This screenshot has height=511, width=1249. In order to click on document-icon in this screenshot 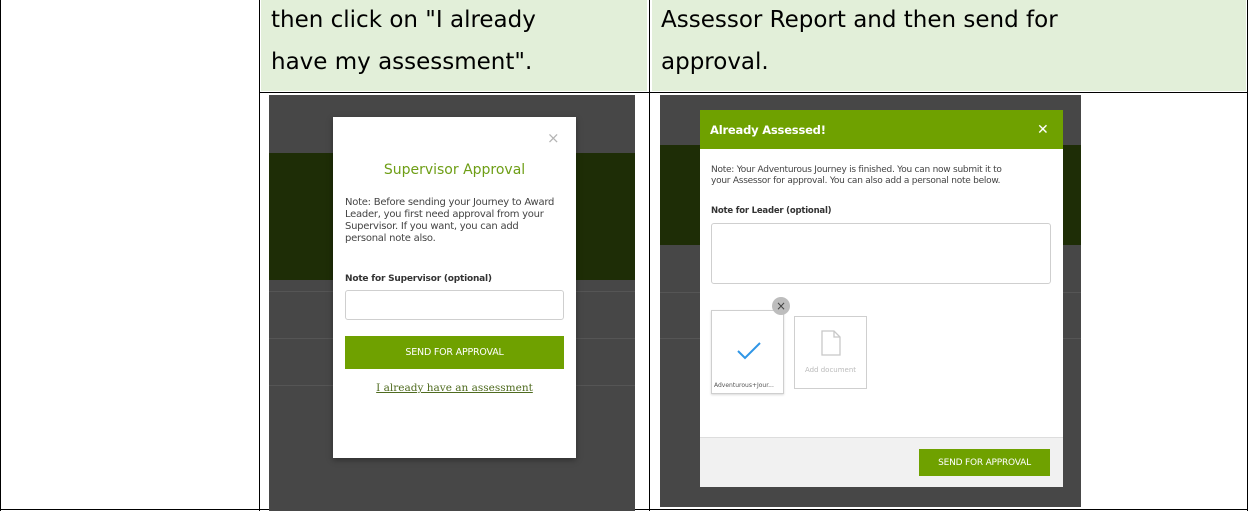, I will do `click(831, 343)`.